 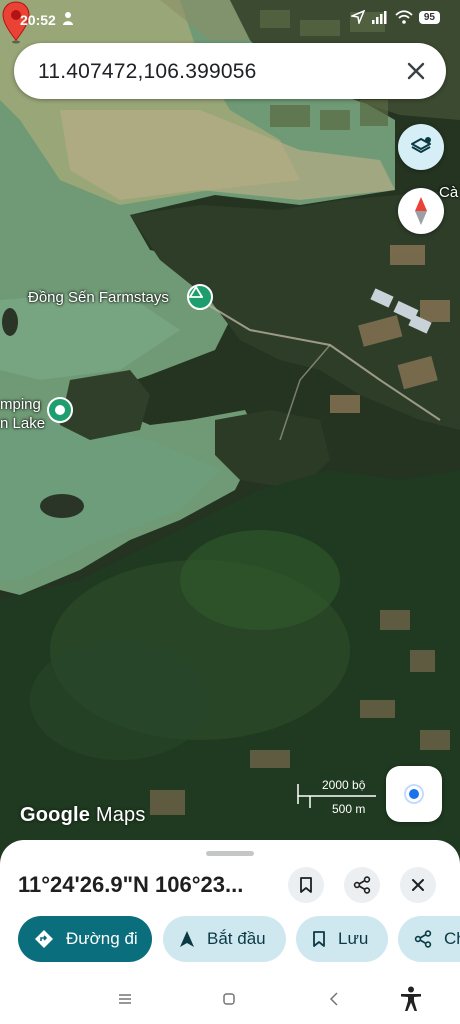 I want to click on back-icon, so click(x=333, y=999).